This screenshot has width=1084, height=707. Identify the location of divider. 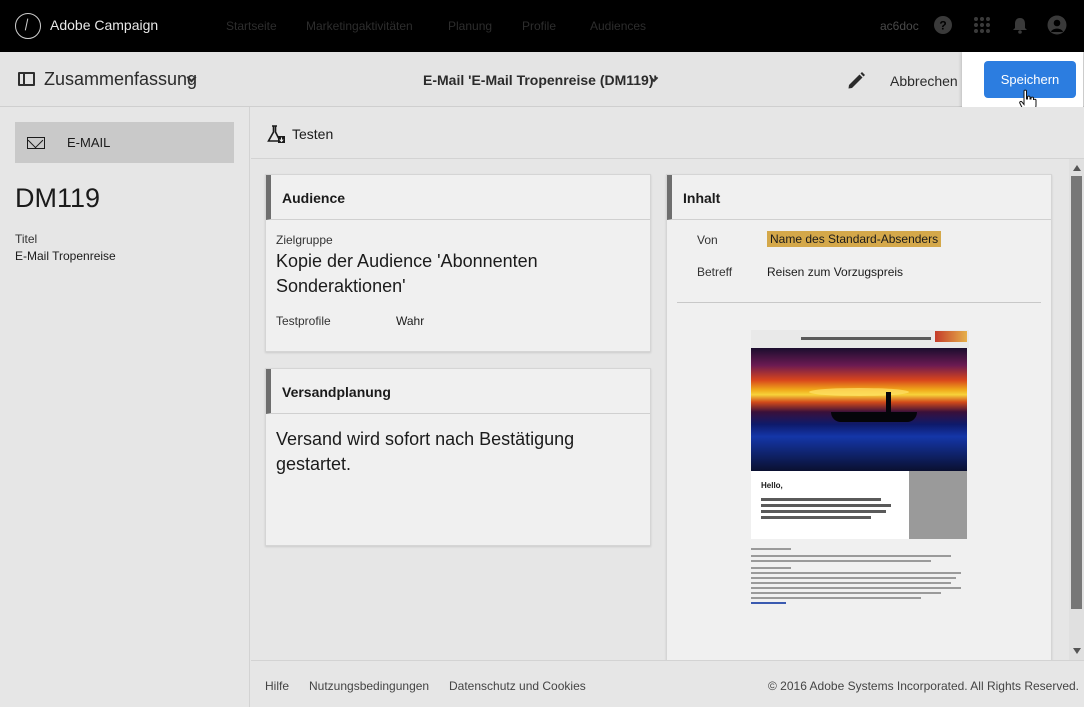
(859, 302).